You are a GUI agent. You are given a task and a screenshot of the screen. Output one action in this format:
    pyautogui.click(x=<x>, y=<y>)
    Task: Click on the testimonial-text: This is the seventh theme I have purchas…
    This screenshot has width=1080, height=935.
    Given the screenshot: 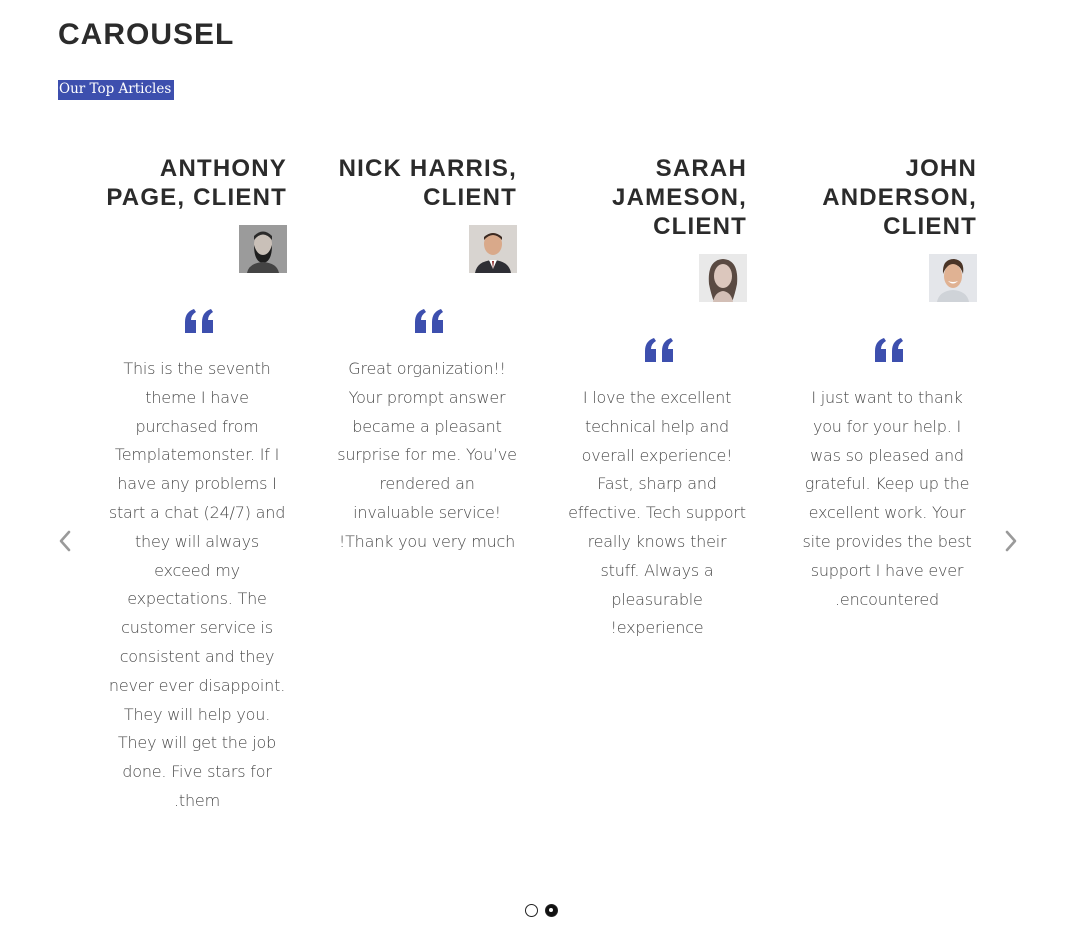 What is the action you would take?
    pyautogui.click(x=197, y=584)
    